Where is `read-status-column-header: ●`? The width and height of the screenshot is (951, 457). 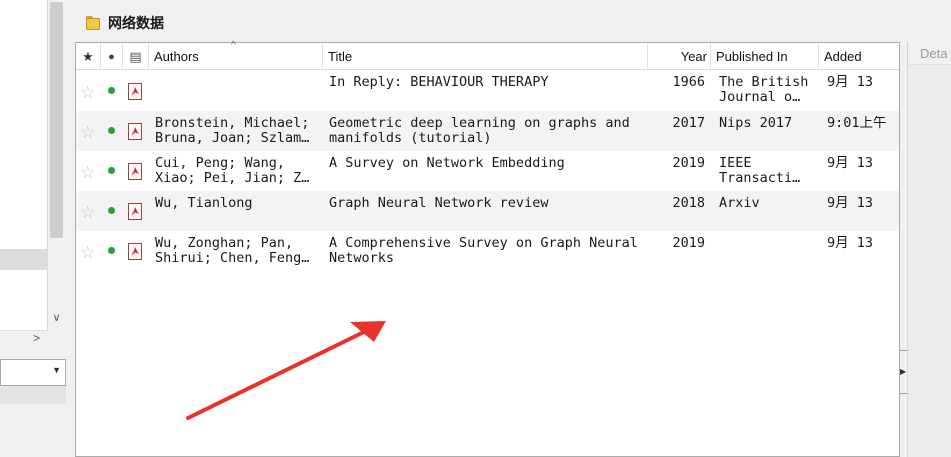
read-status-column-header: ● is located at coordinates (112, 56).